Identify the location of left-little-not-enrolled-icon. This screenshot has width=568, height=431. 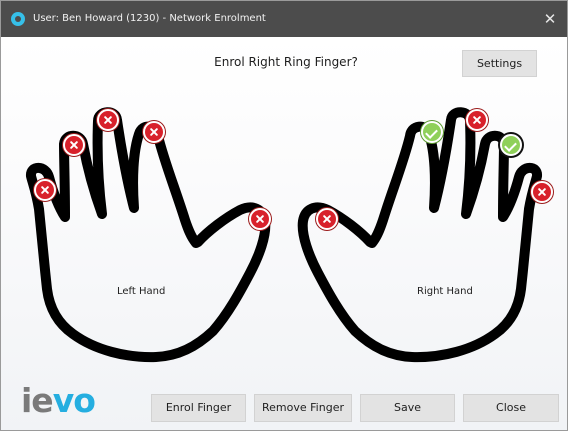
(154, 132).